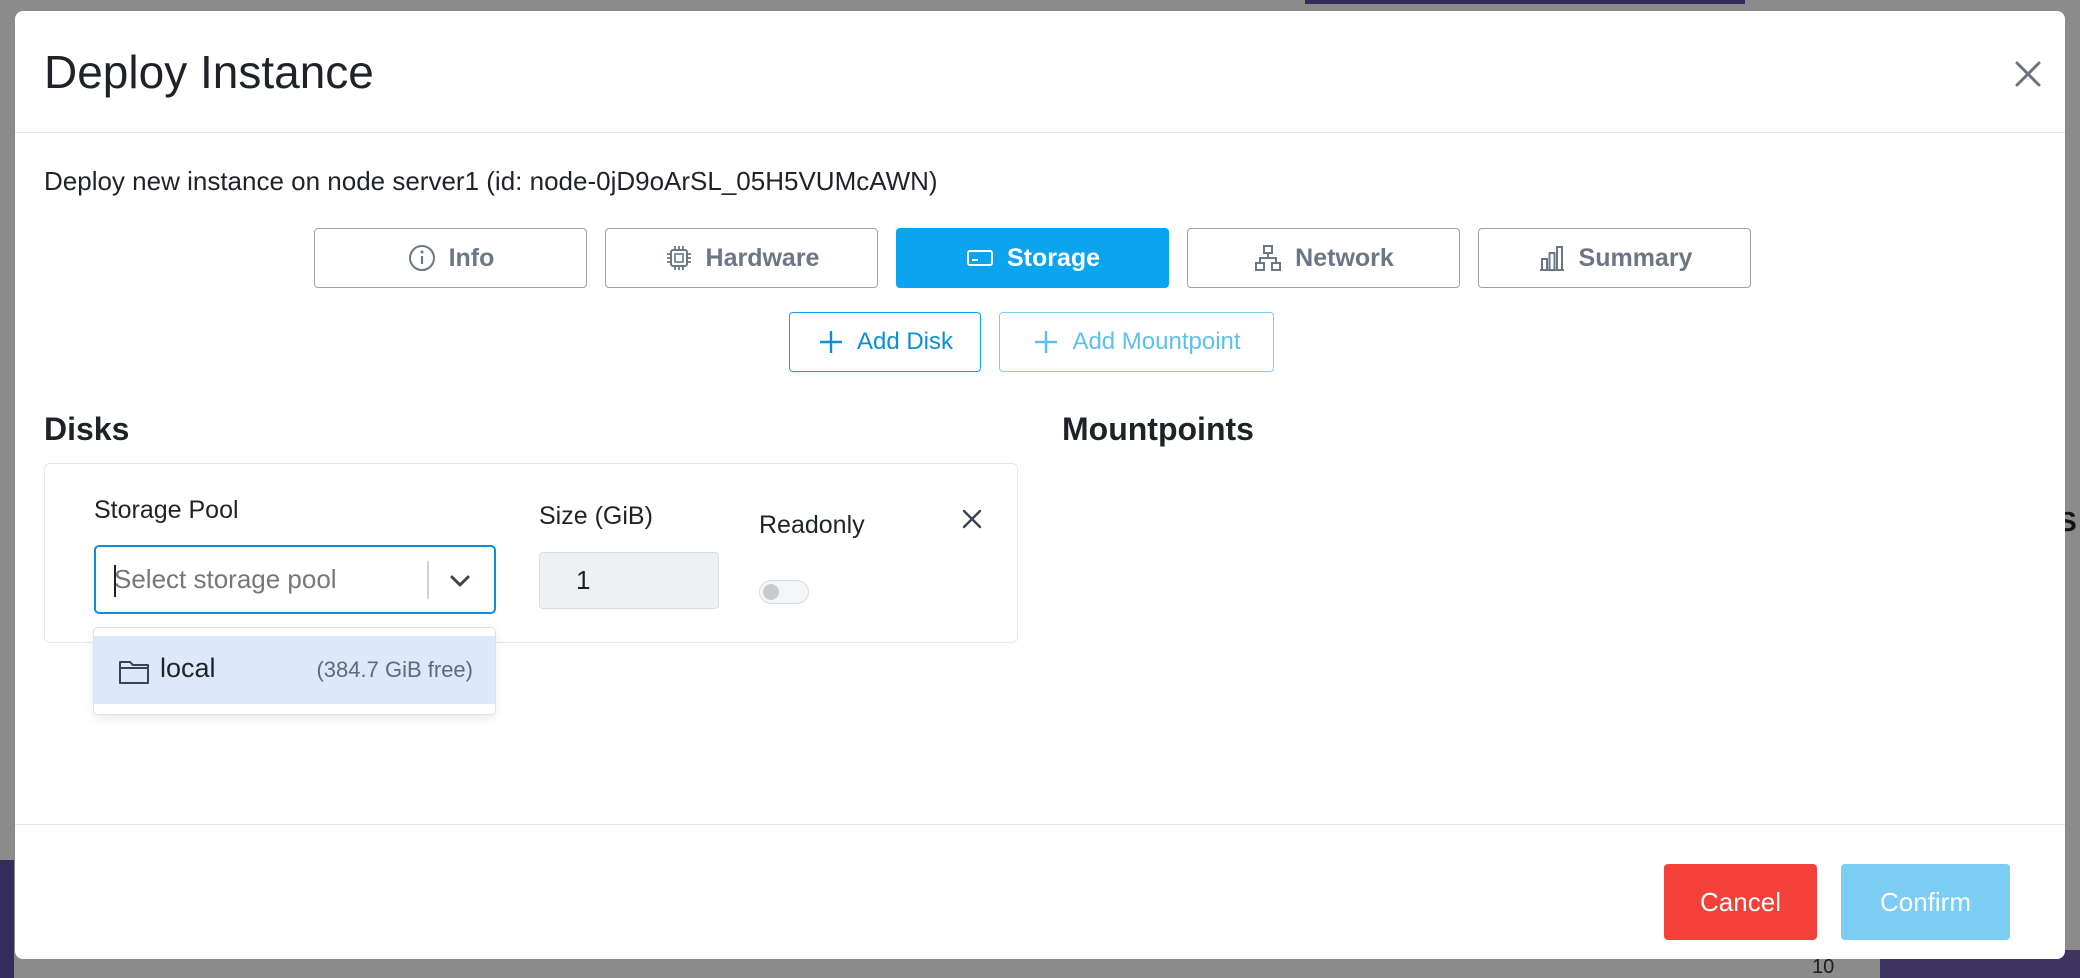 The image size is (2080, 978). What do you see at coordinates (1925, 902) in the screenshot?
I see `confirm-button: Confirm` at bounding box center [1925, 902].